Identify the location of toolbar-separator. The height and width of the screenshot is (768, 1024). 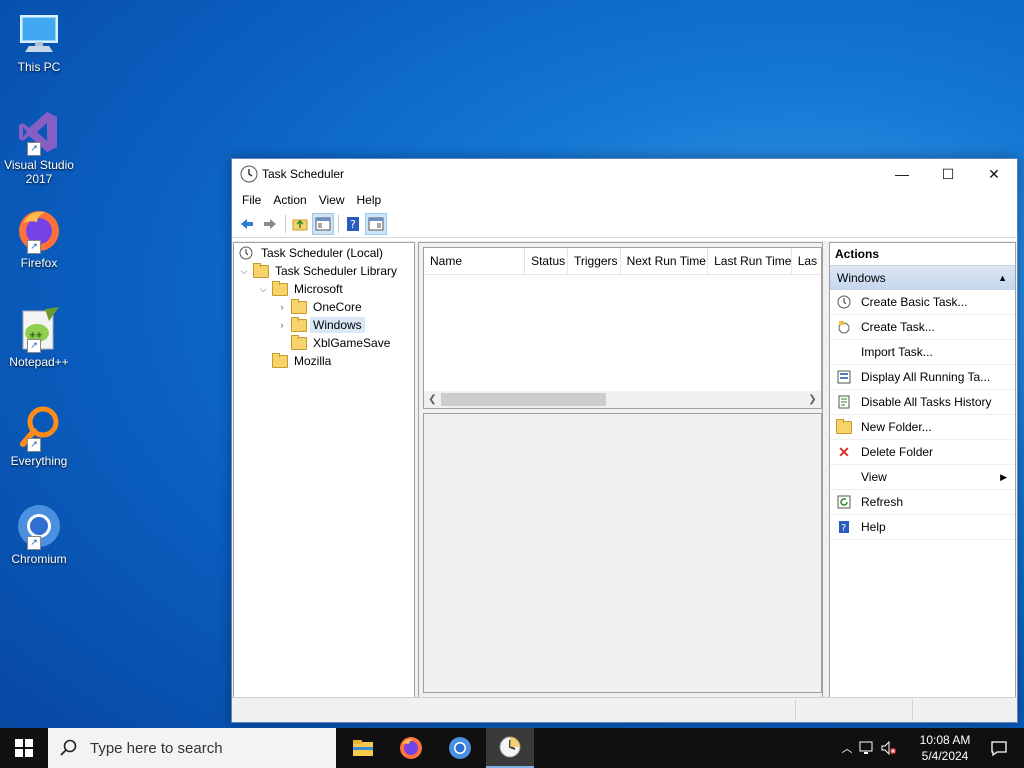
(338, 224).